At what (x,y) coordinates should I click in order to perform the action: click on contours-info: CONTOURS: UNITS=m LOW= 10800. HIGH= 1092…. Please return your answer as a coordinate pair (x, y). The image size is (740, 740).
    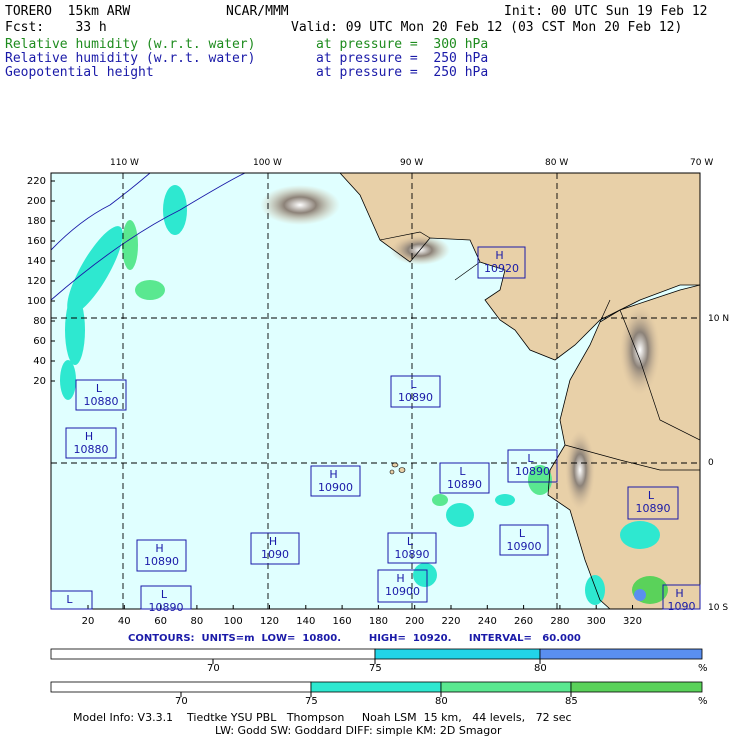
    Looking at the image, I should click on (354, 638).